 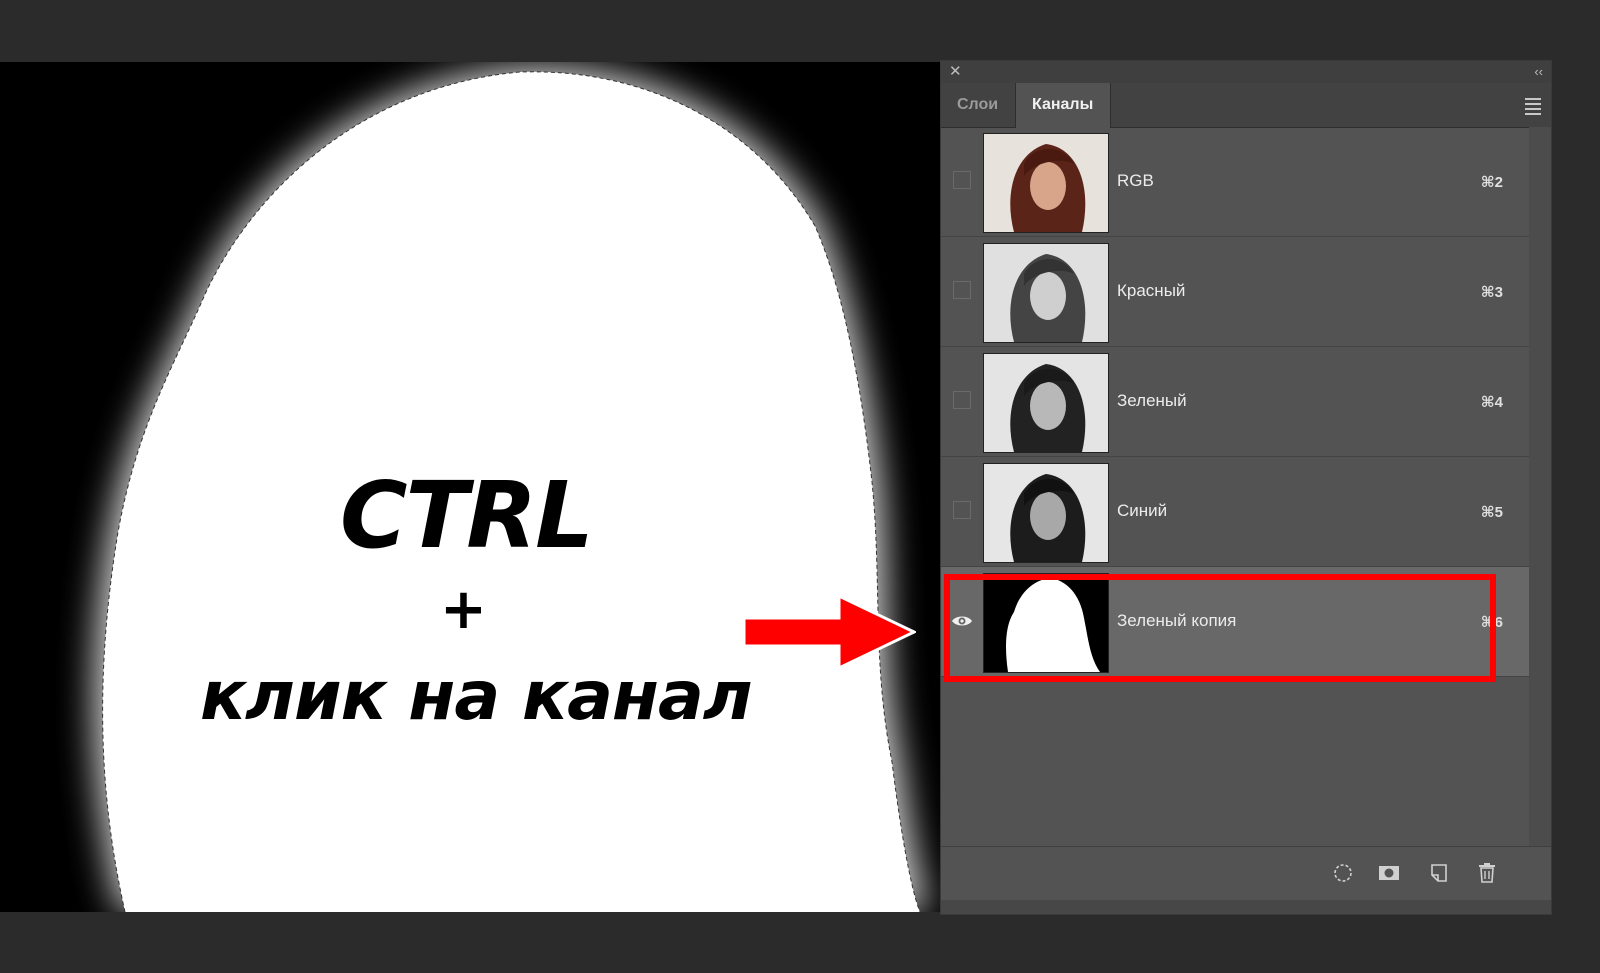 I want to click on channel-thumbnail-blue, so click(x=1046, y=513).